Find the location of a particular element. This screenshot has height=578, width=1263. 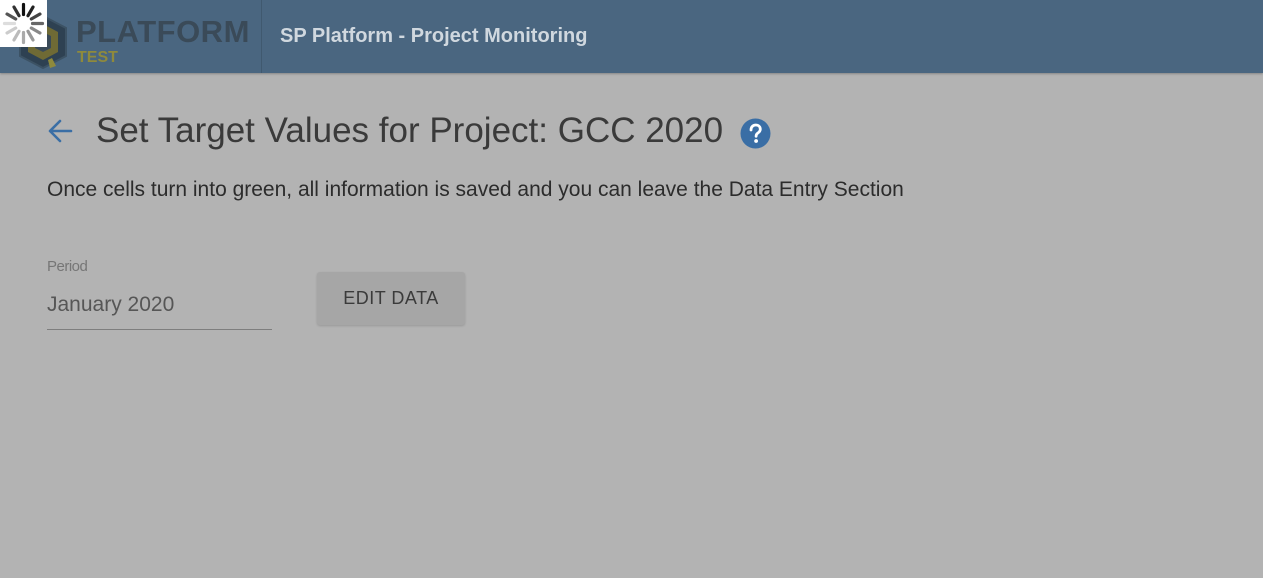

loading-indicator is located at coordinates (23, 23).